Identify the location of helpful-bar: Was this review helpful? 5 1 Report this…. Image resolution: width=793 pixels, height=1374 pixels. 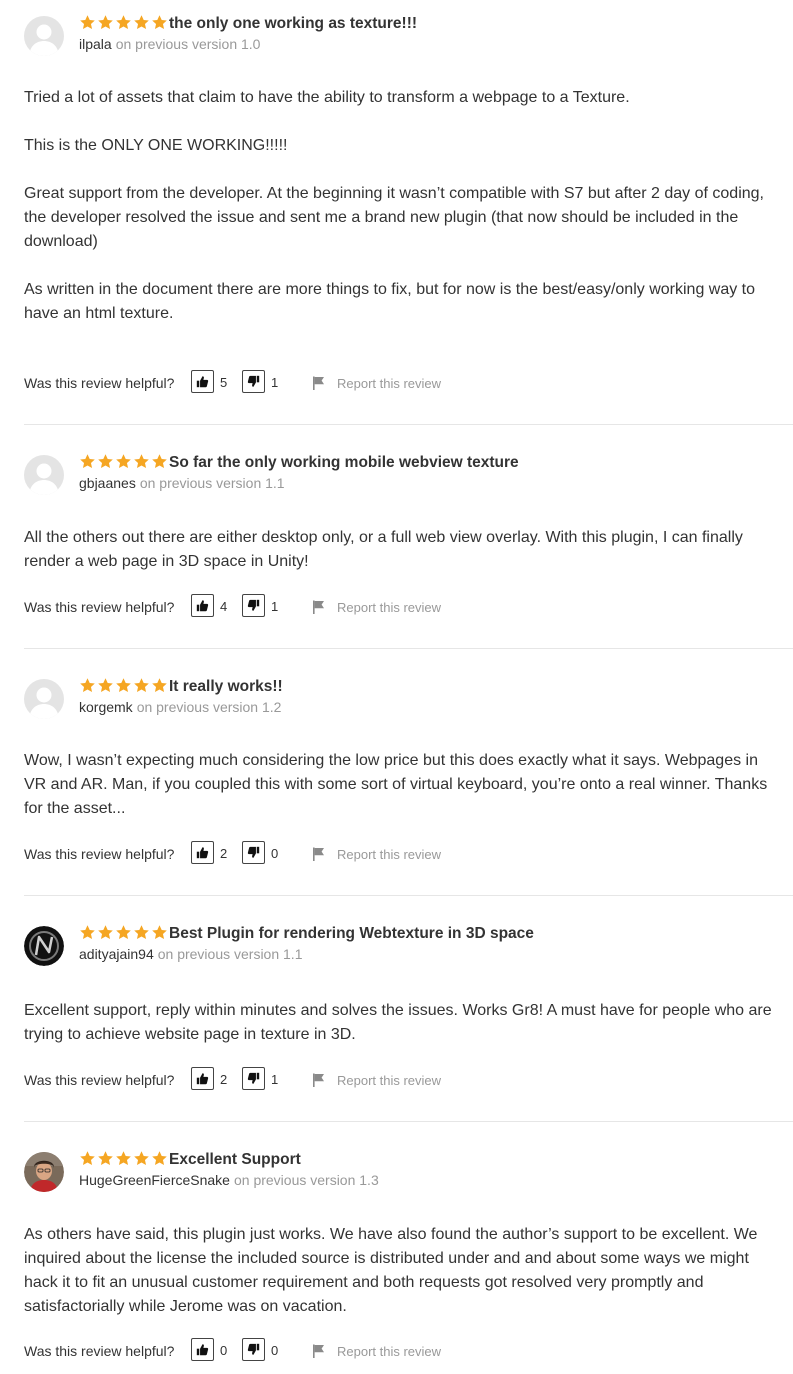
(408, 383).